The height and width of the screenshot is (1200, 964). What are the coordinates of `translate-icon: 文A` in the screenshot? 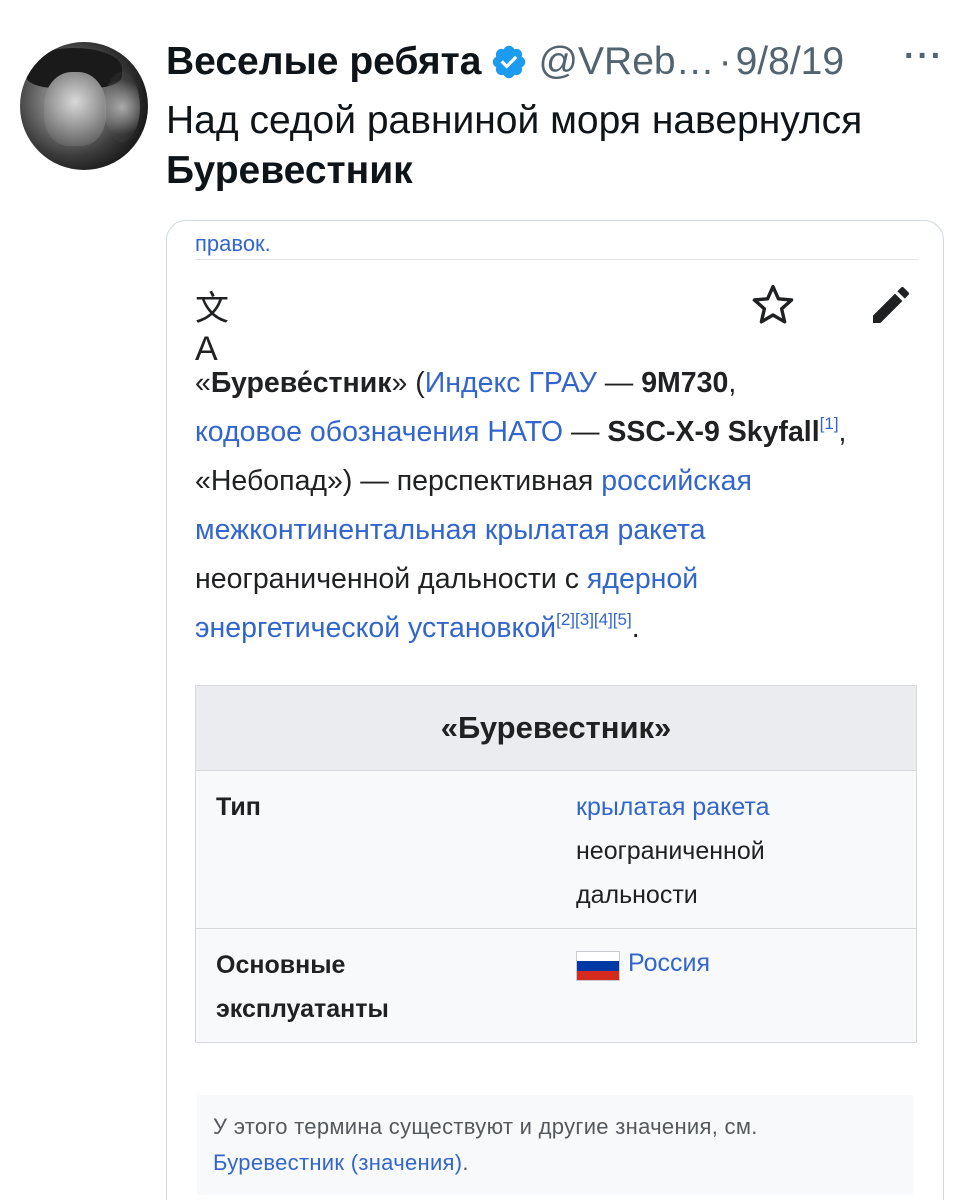 It's located at (221, 324).